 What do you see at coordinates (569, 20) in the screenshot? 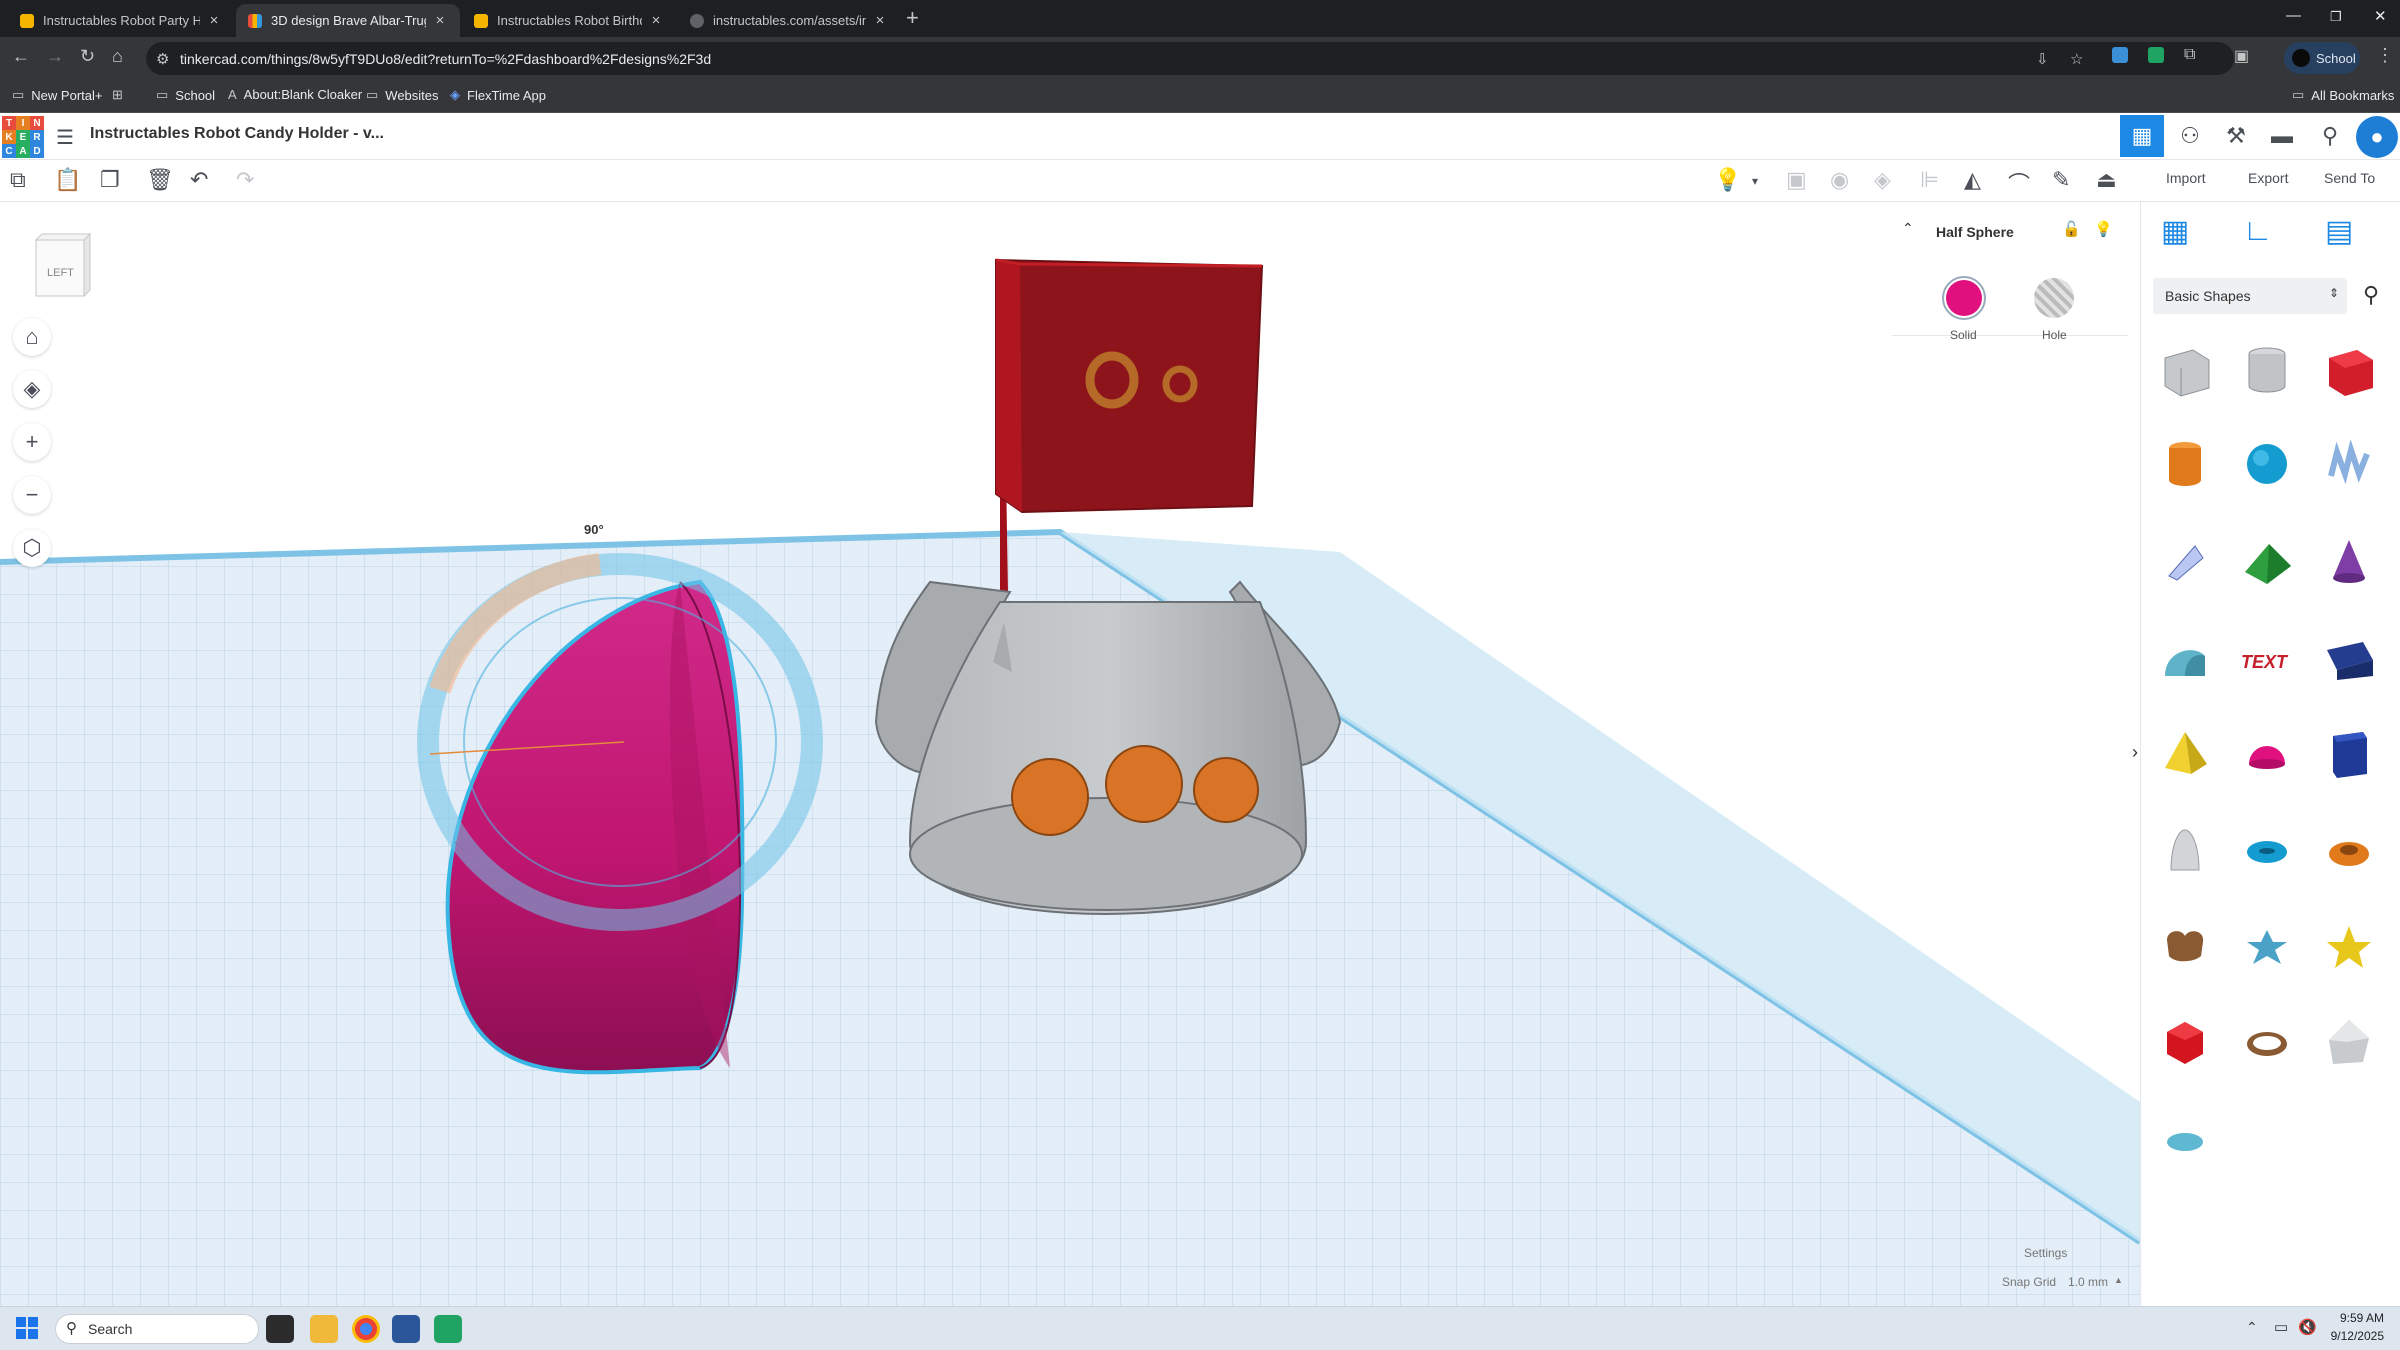
I see `tab-instructables-birthday: Instructables Robot Birthday Pa ×` at bounding box center [569, 20].